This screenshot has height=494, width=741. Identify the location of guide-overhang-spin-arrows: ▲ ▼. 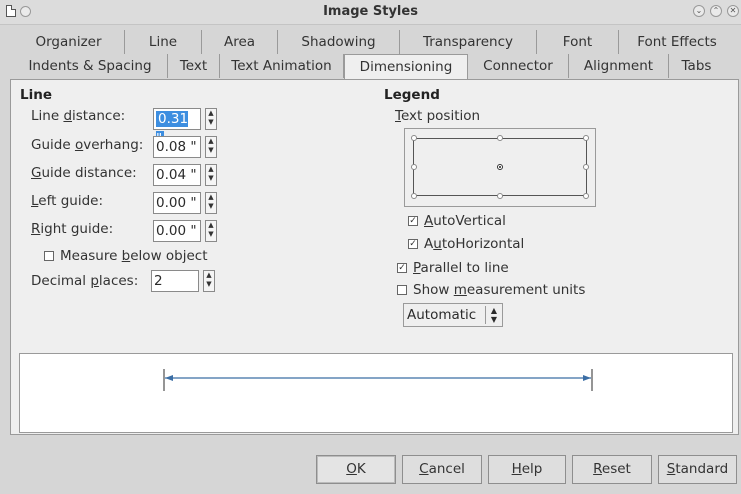
(211, 147).